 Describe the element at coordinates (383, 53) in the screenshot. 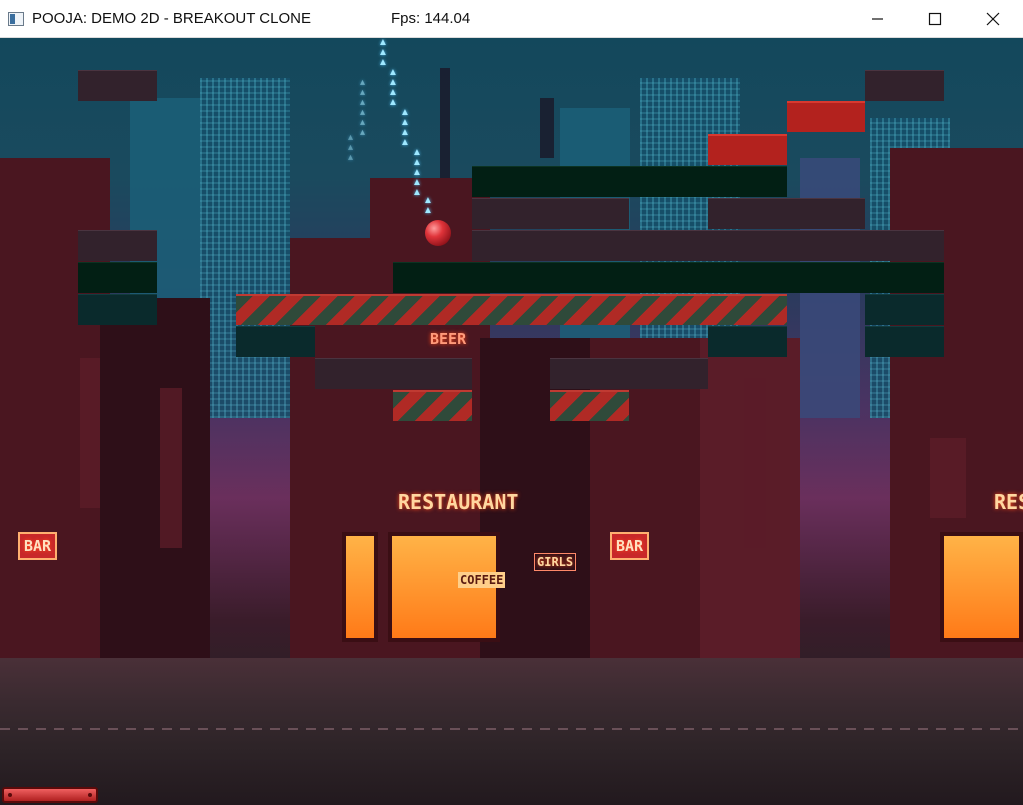

I see `ball-trail: ▲ ▲ ▲` at that location.